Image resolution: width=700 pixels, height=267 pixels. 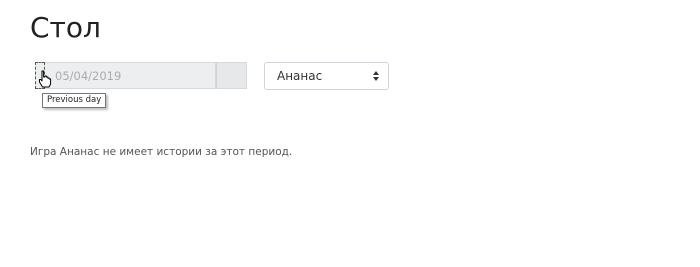 What do you see at coordinates (74, 100) in the screenshot?
I see `previous-day-tooltip: Previous day` at bounding box center [74, 100].